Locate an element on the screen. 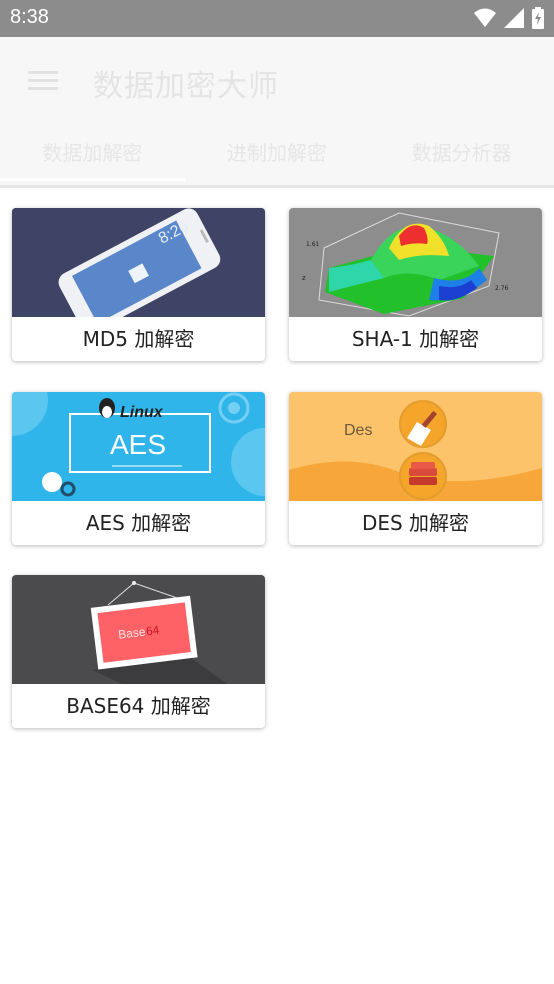  card-des: Des DES 加解密 is located at coordinates (415, 468).